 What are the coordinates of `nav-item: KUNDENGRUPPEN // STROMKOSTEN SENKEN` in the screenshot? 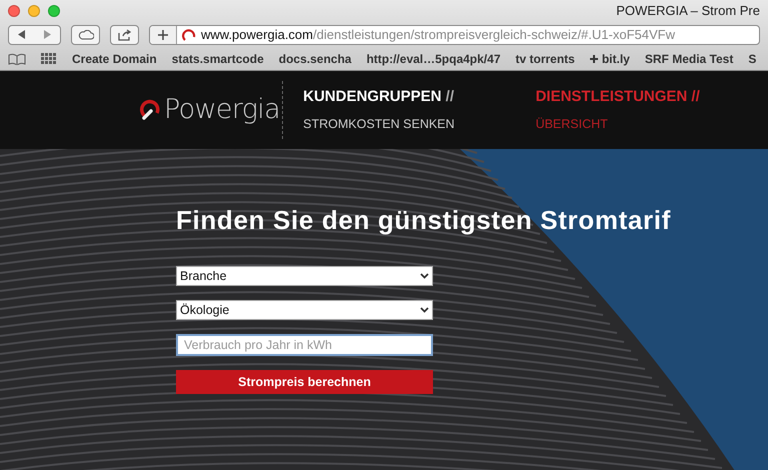 It's located at (419, 110).